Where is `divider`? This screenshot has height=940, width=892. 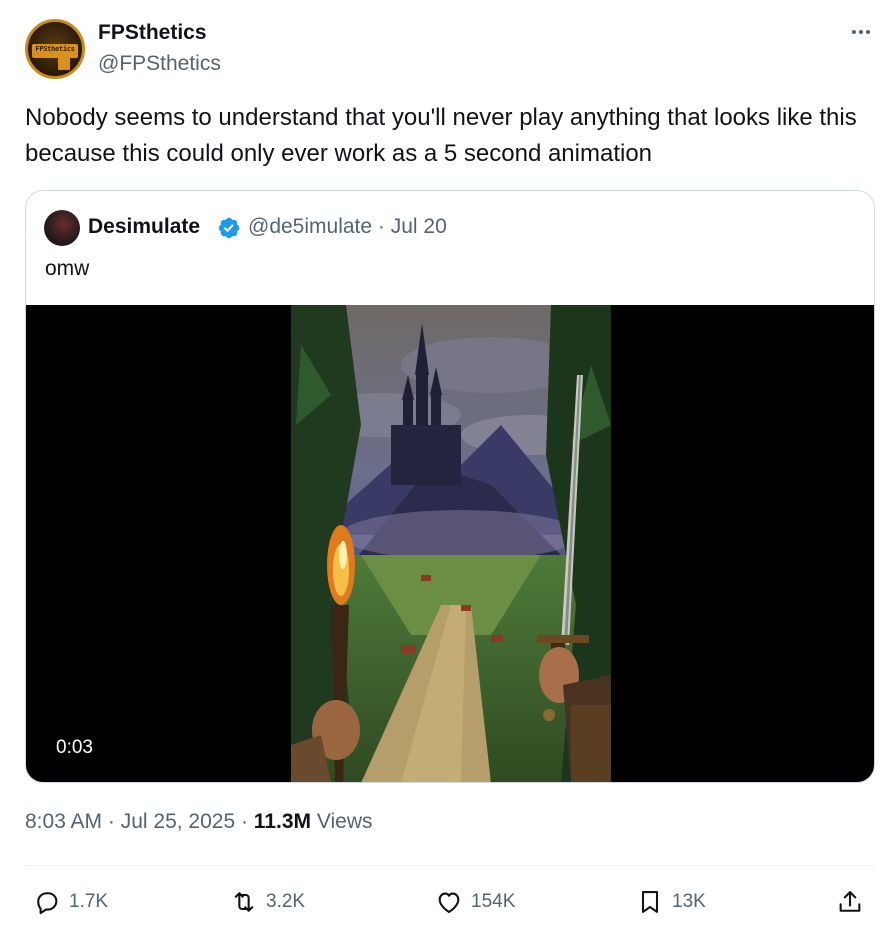
divider is located at coordinates (450, 865).